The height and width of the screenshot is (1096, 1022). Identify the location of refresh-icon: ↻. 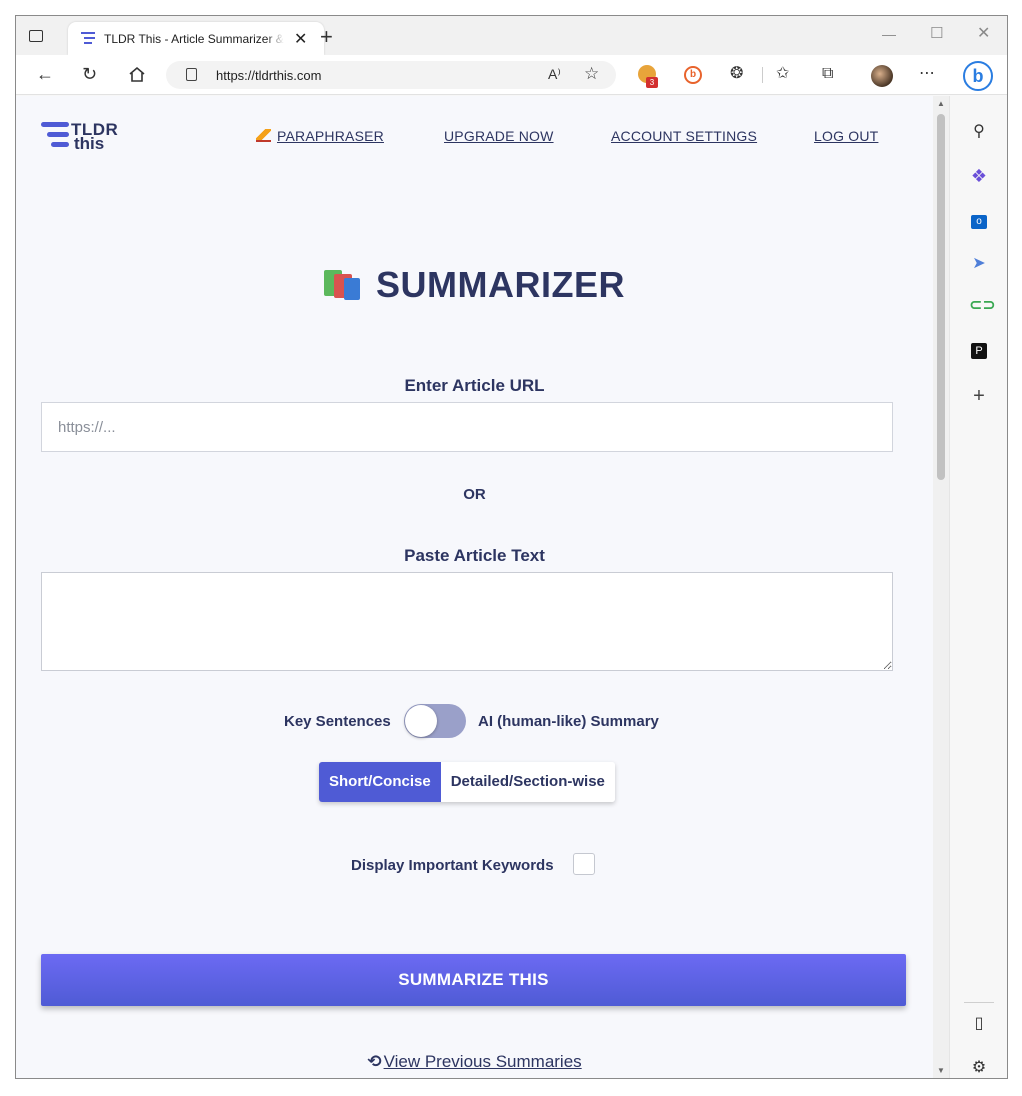
(89, 74).